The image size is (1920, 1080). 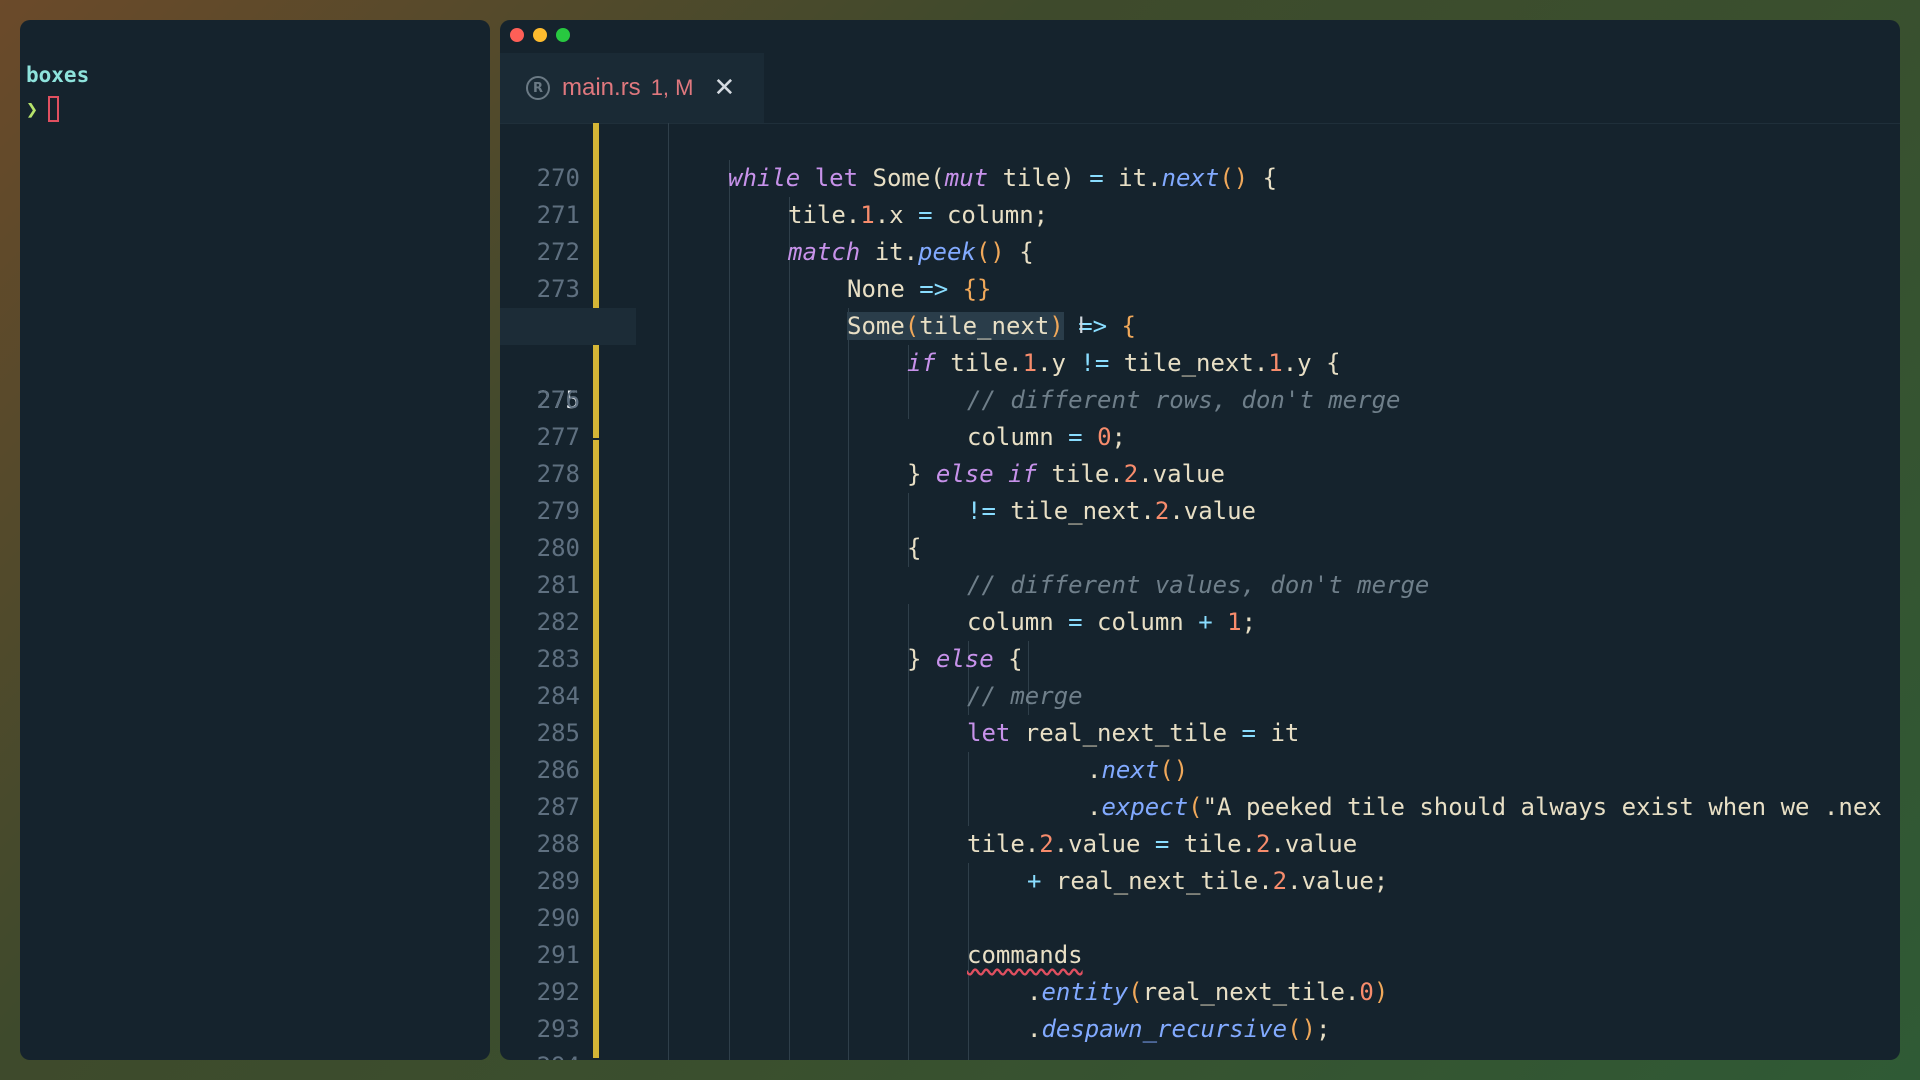 I want to click on code-line: 292 commands, so click(x=1200, y=971).